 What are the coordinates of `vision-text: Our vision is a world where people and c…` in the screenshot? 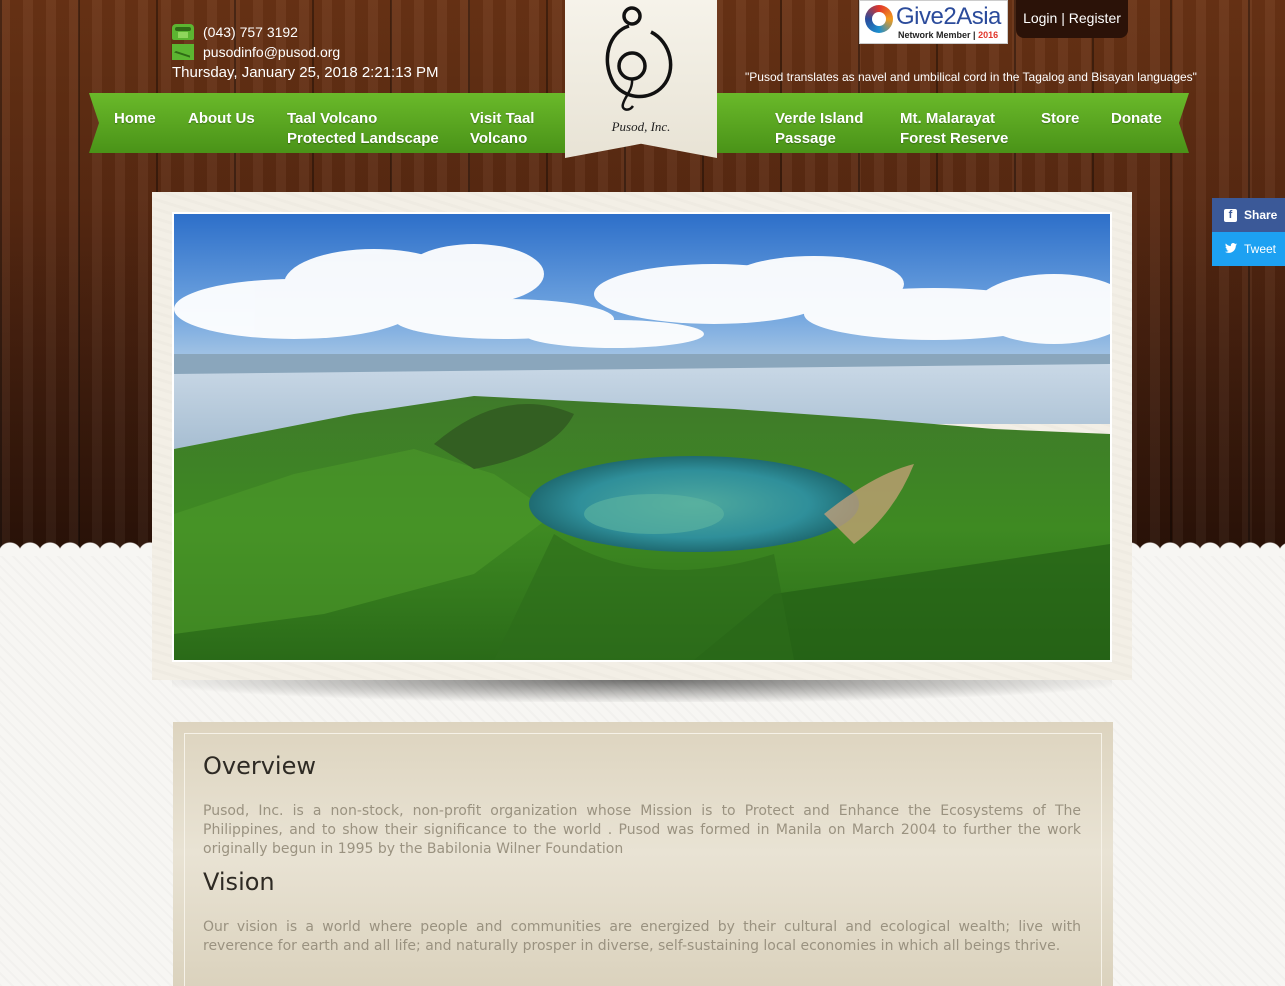 It's located at (642, 936).